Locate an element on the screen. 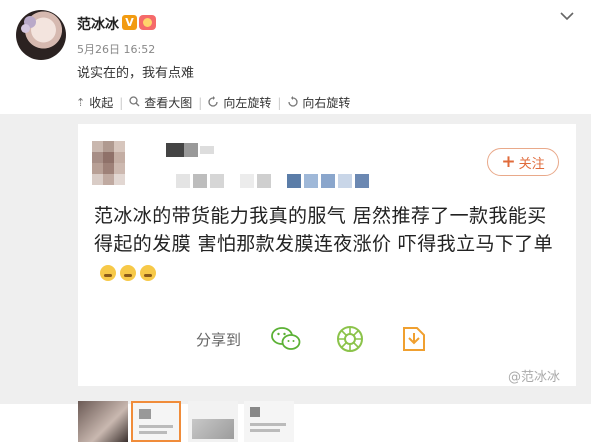 The height and width of the screenshot is (442, 591). plus-icon: + is located at coordinates (508, 161).